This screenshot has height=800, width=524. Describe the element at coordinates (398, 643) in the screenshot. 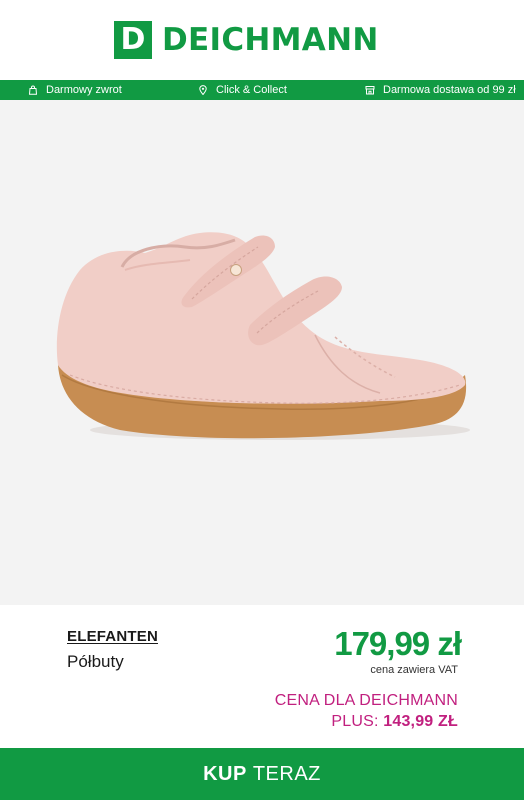

I see `product-price: 179,99 zł` at that location.